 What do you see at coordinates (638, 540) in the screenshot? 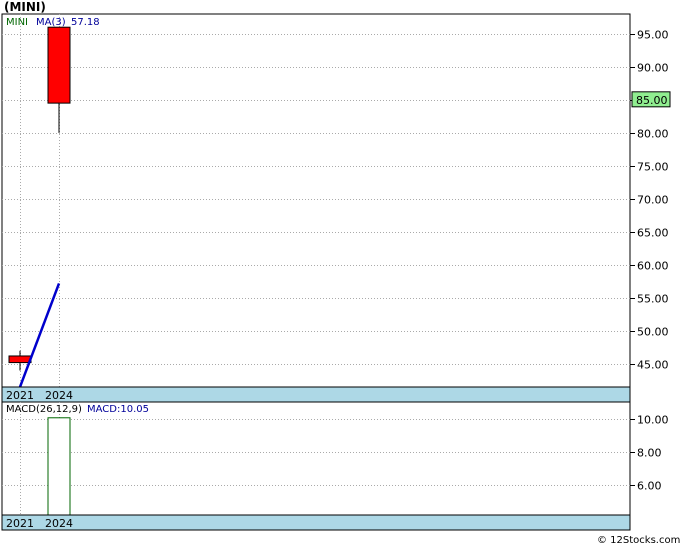
I see `footer-credit: © 12Stocks.com` at bounding box center [638, 540].